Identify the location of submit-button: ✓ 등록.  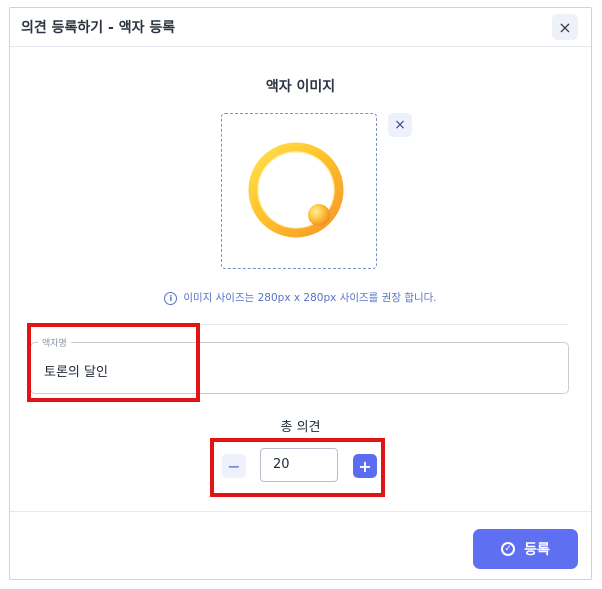
(525, 549).